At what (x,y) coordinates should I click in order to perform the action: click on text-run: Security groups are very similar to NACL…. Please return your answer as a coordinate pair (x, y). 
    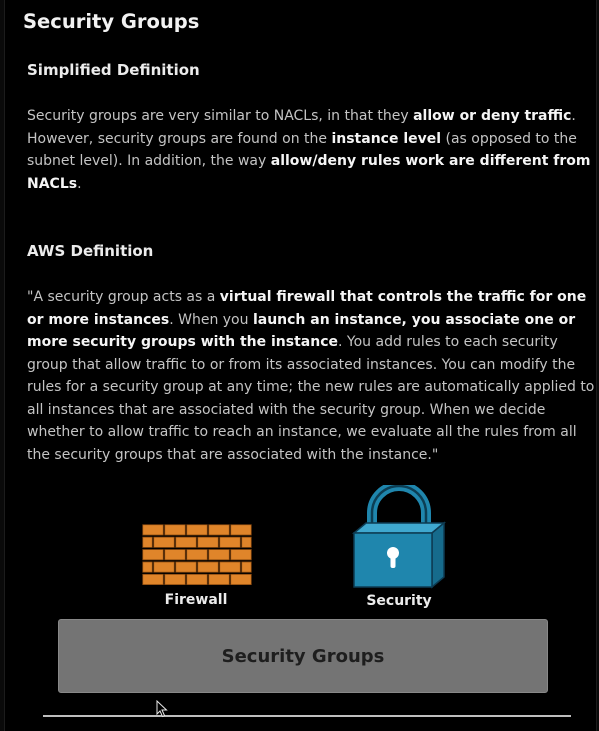
    Looking at the image, I should click on (220, 116).